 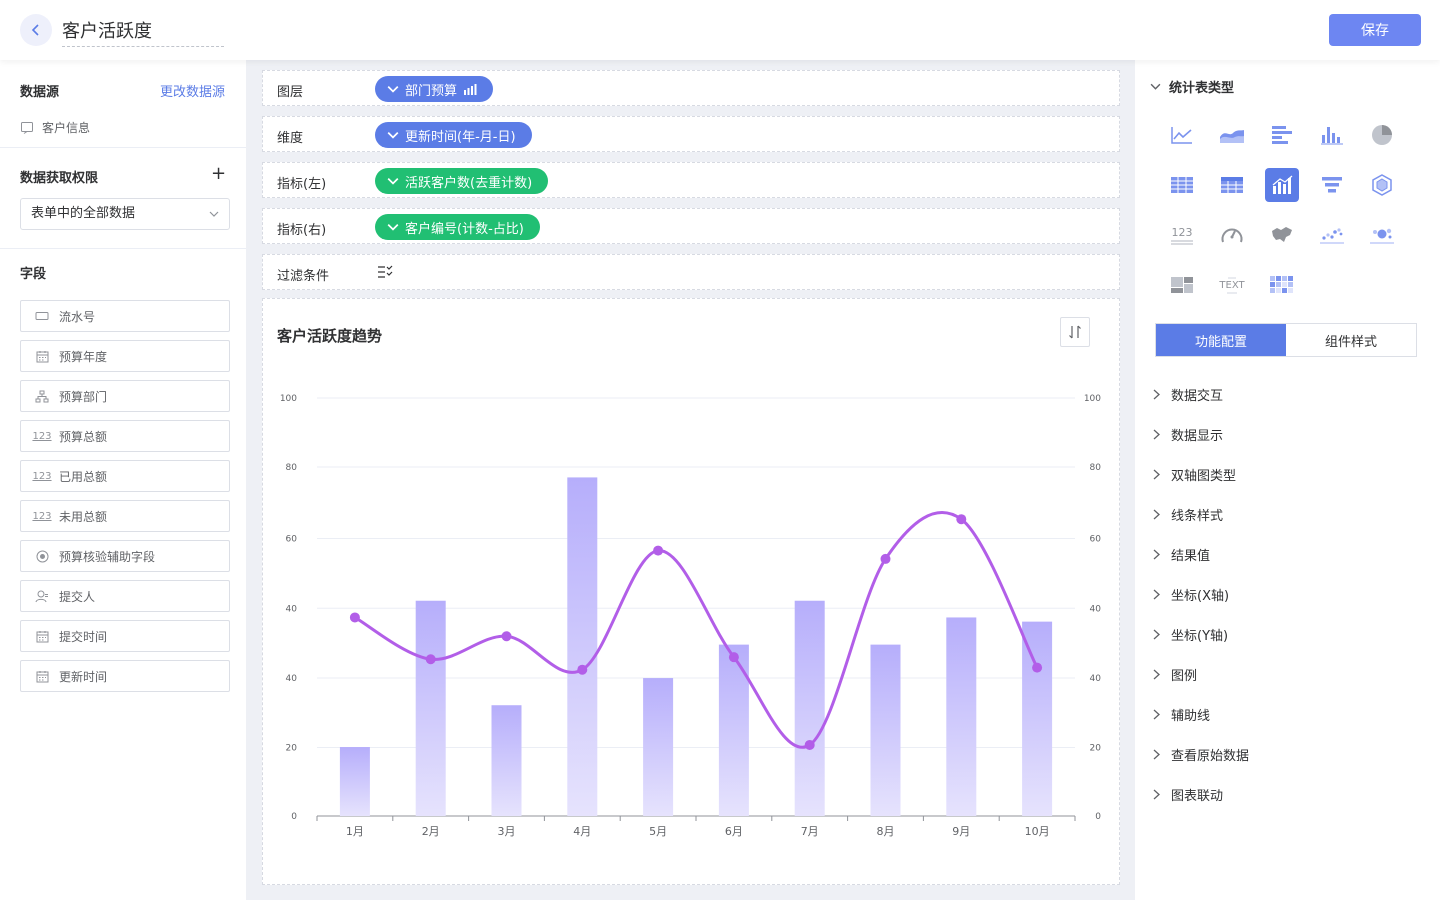 What do you see at coordinates (83, 396) in the screenshot?
I see `field-label: 预算部门` at bounding box center [83, 396].